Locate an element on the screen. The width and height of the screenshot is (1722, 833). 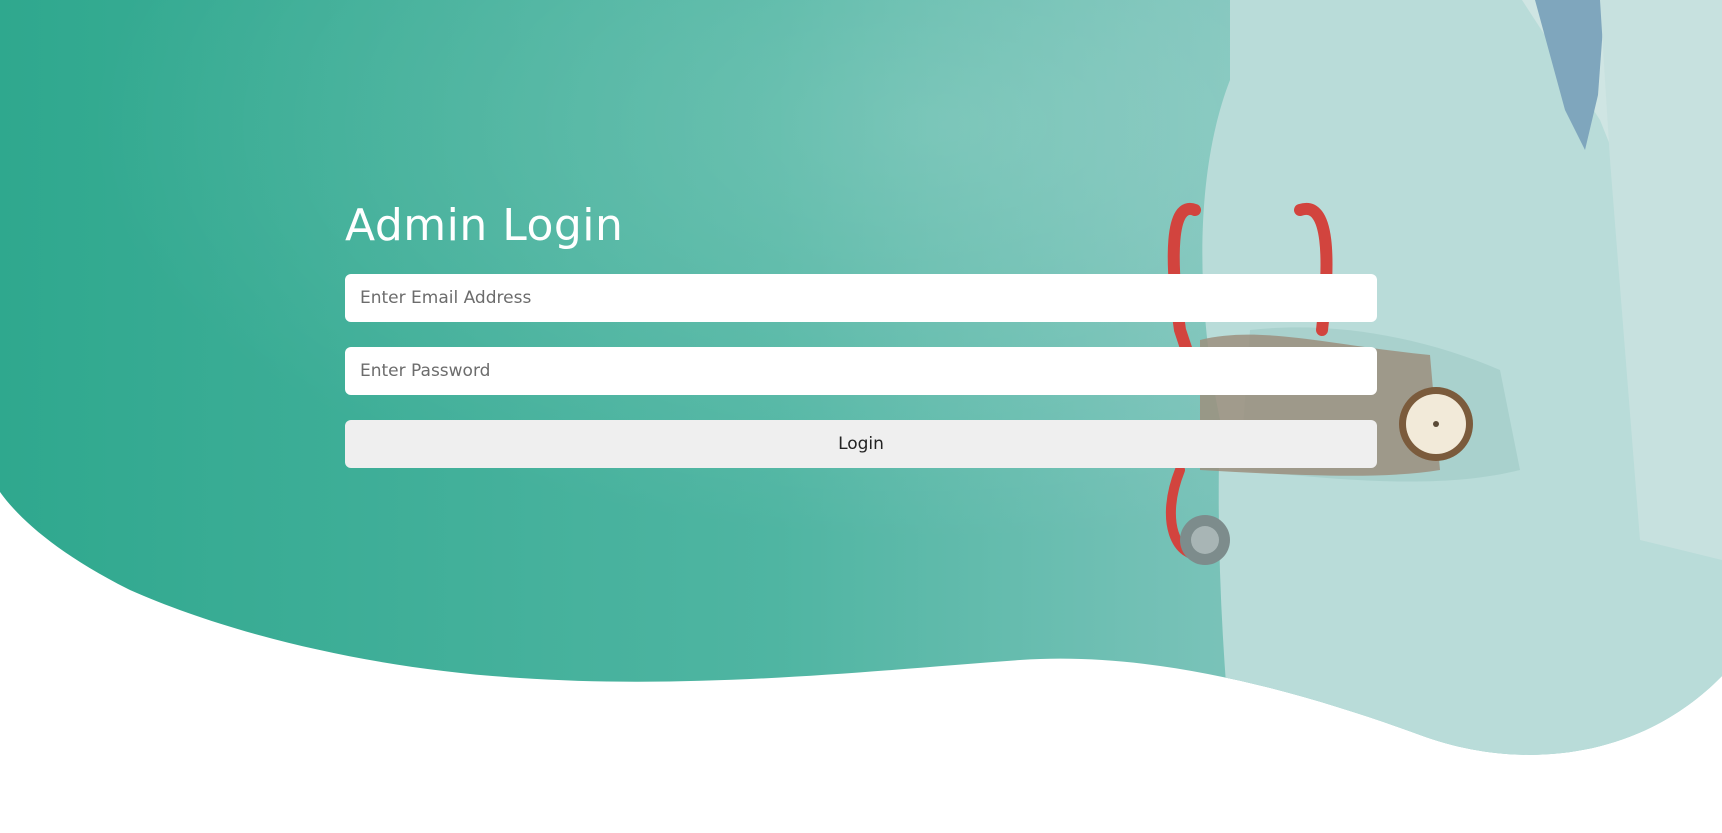
password-field is located at coordinates (861, 371).